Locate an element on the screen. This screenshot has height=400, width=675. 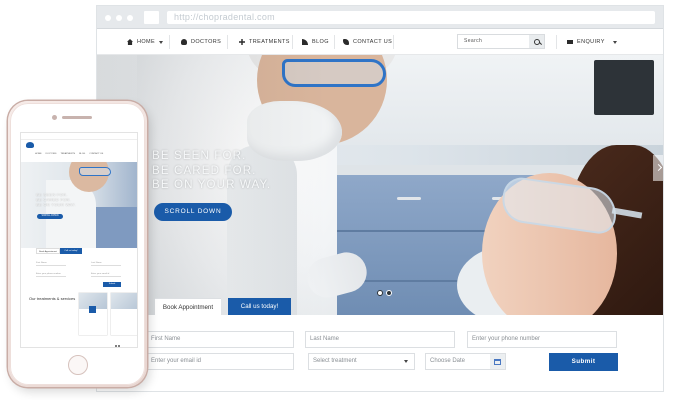
nav-item-blog: BLOG is located at coordinates (315, 42).